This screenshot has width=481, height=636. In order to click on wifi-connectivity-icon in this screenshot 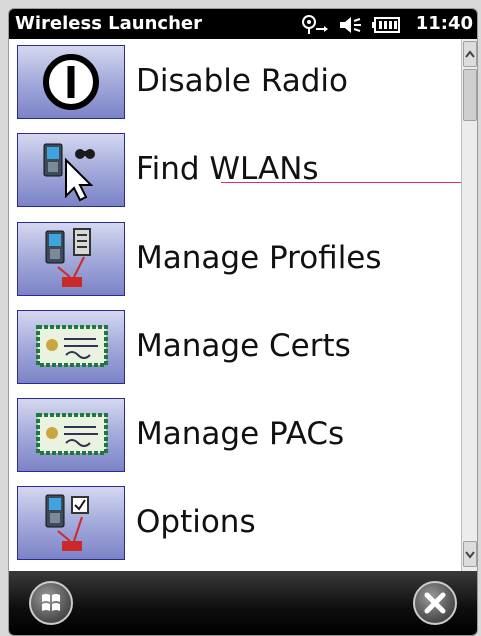, I will do `click(314, 25)`.